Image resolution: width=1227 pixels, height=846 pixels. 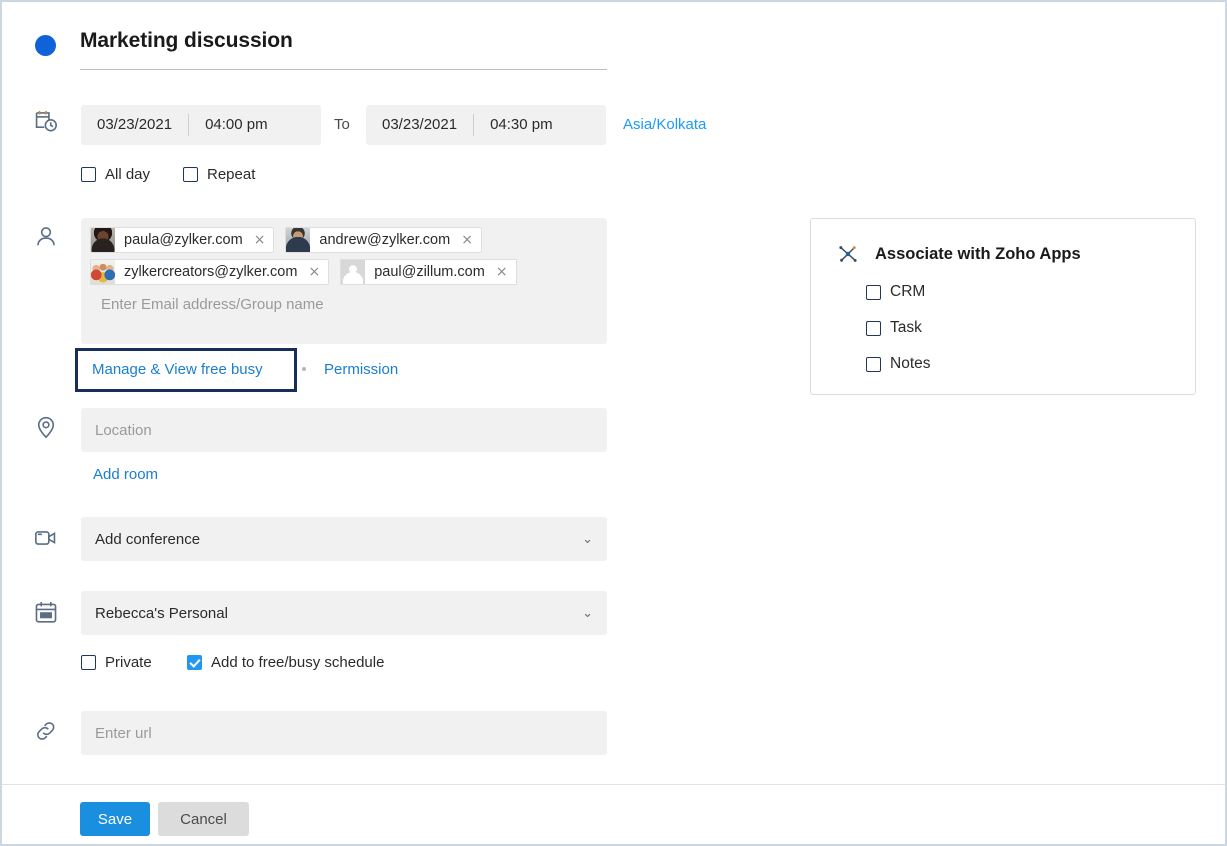 What do you see at coordinates (236, 125) in the screenshot?
I see `start-time-input: 04:00 pm` at bounding box center [236, 125].